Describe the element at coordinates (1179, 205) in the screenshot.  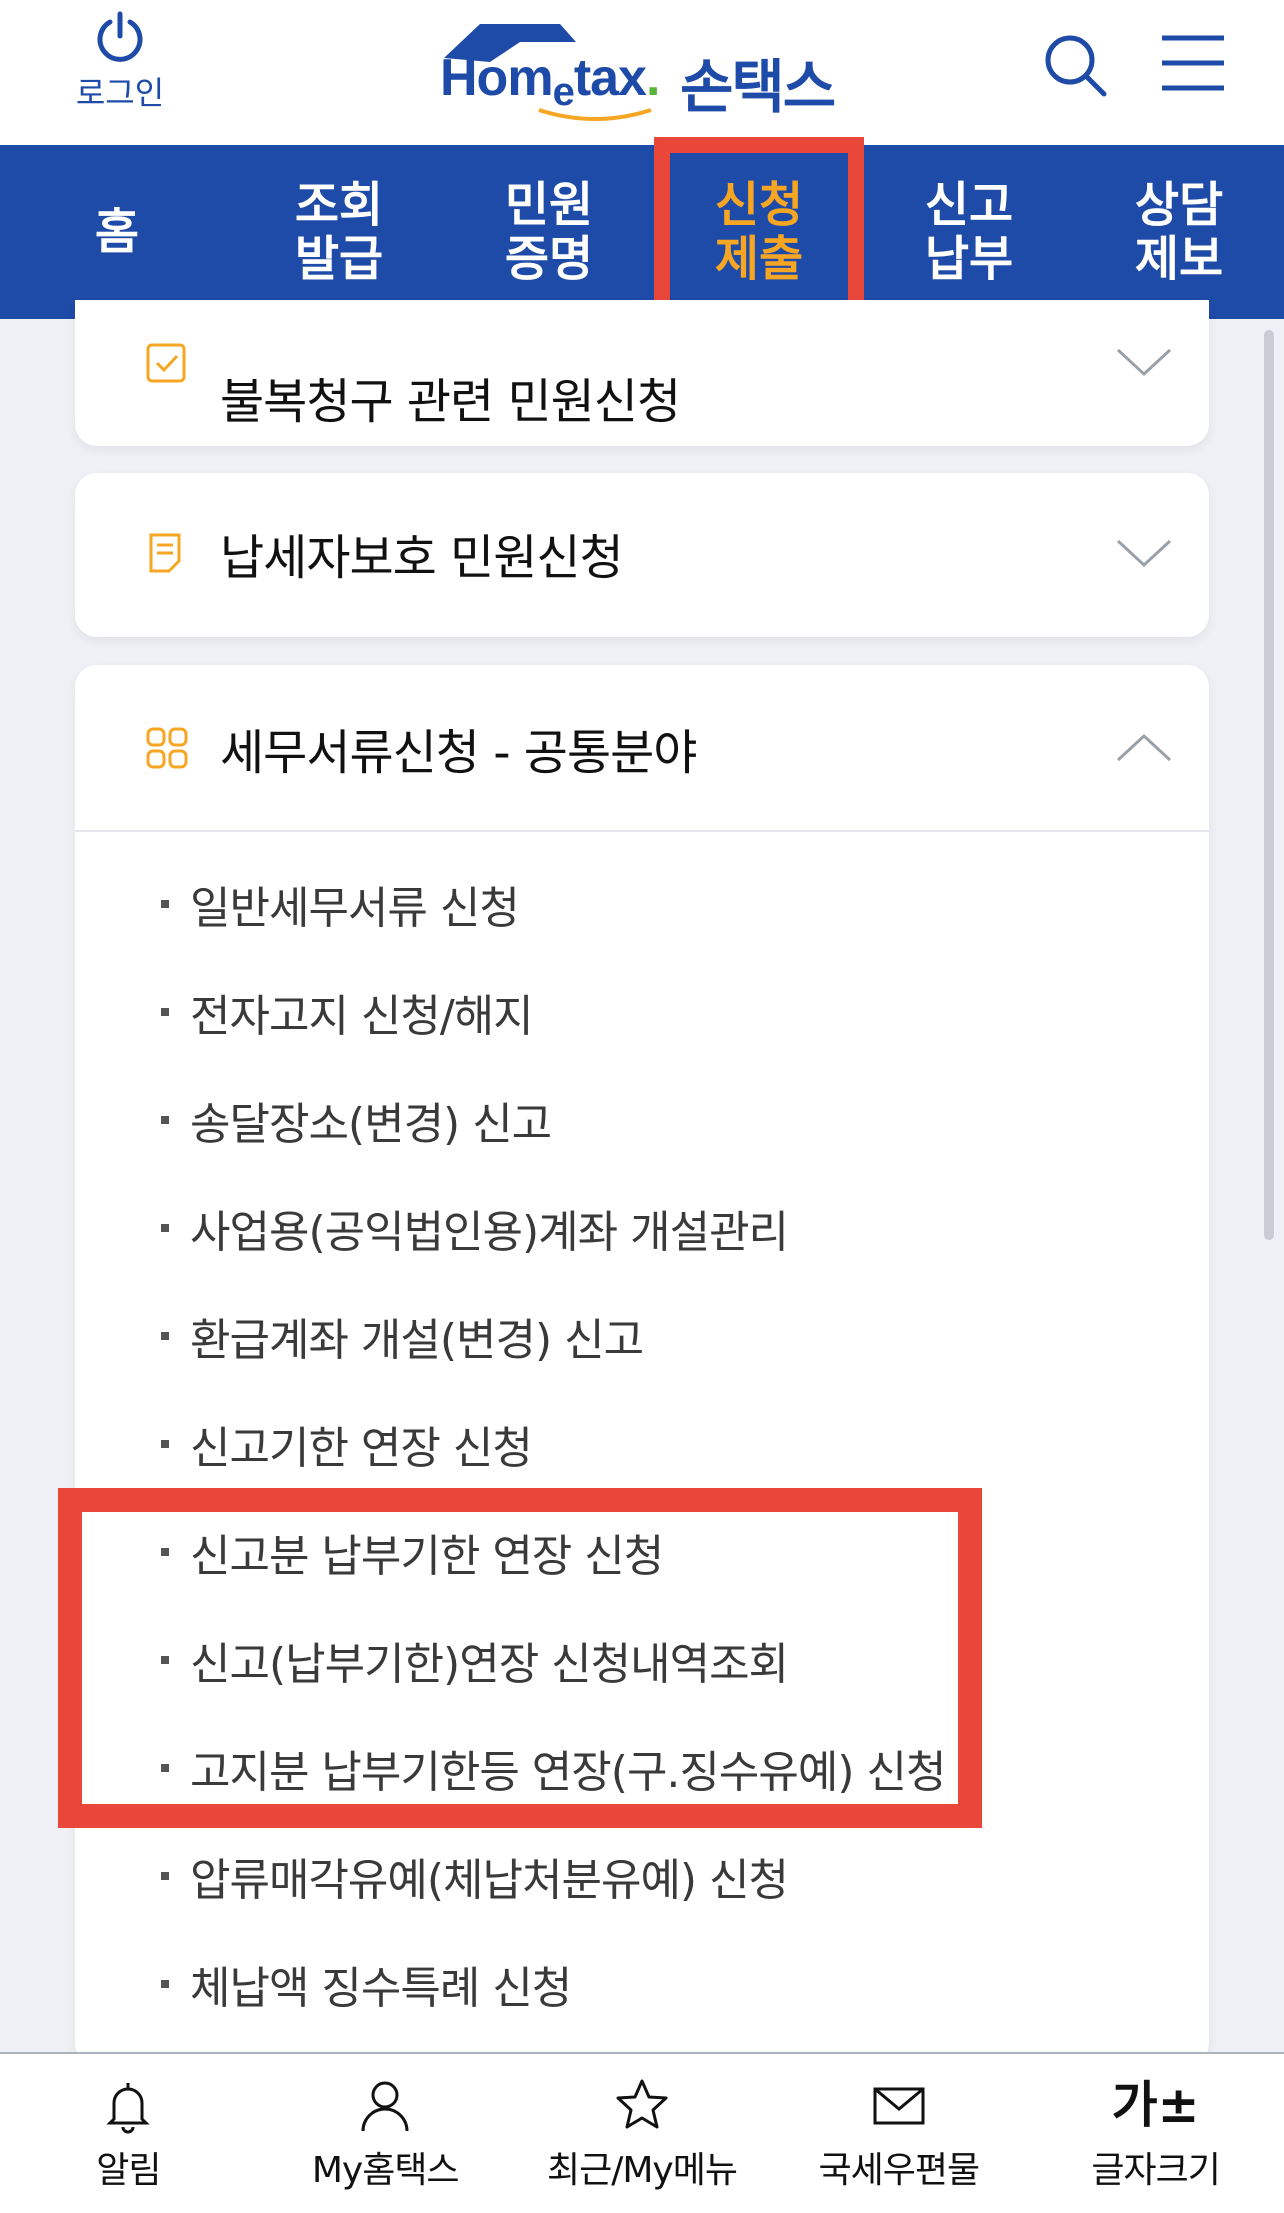
I see `nav-label: 상담` at that location.